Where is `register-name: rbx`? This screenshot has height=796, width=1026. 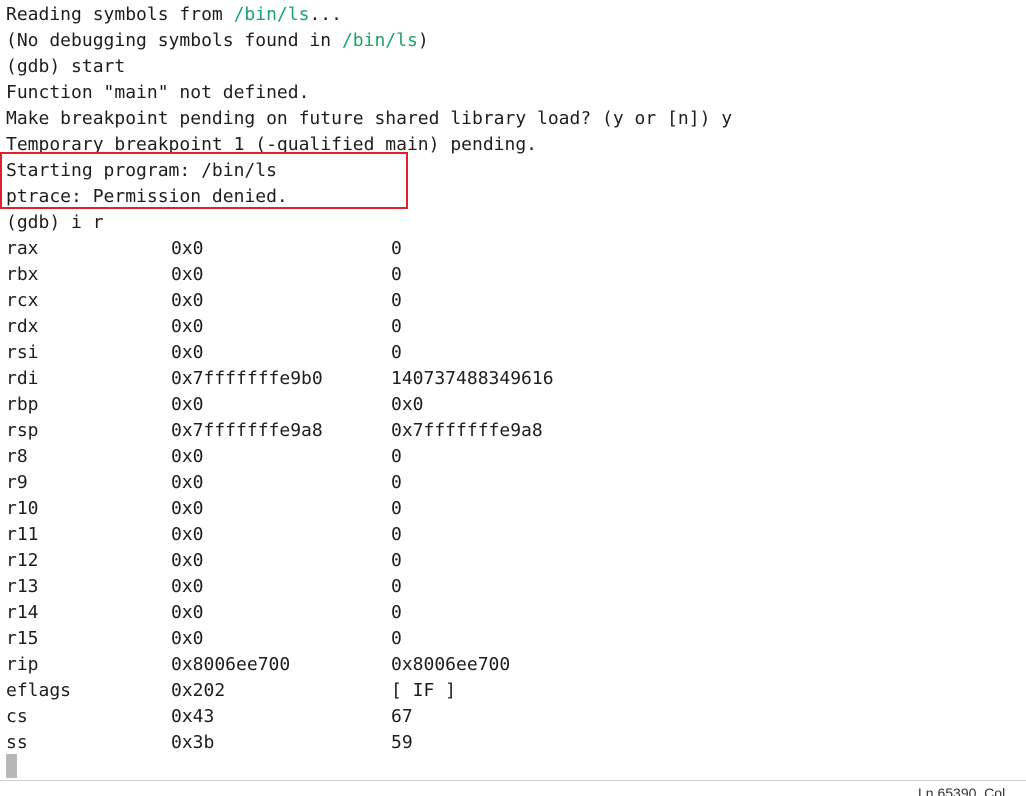
register-name: rbx is located at coordinates (22, 274).